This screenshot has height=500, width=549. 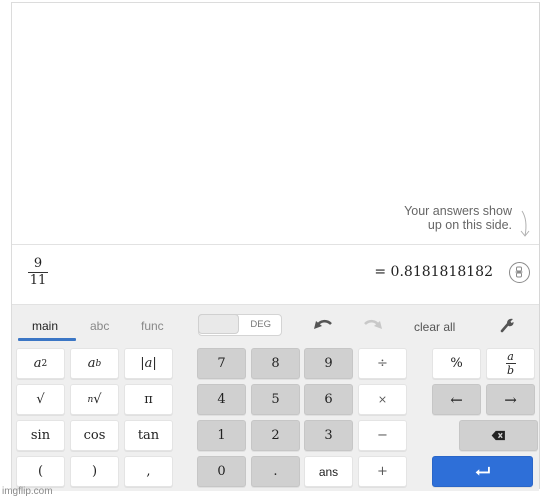 I want to click on key-enter, so click(x=482, y=471).